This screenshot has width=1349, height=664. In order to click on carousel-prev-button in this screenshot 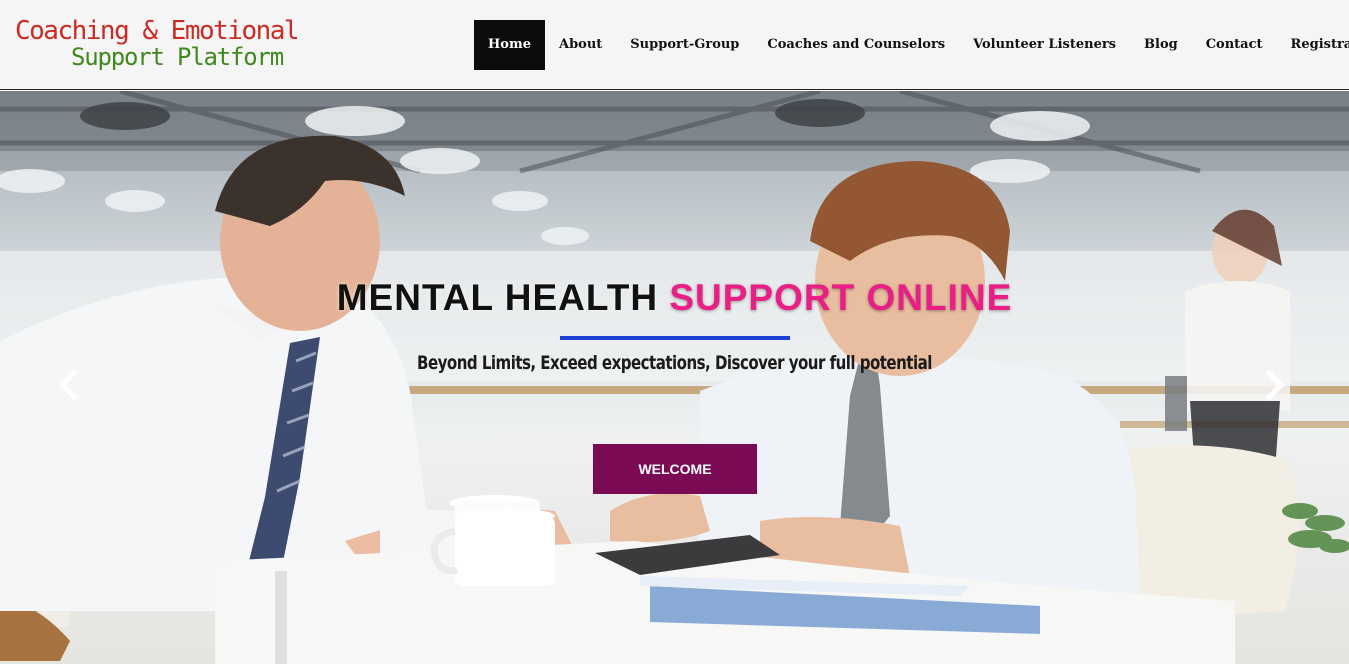, I will do `click(68, 385)`.